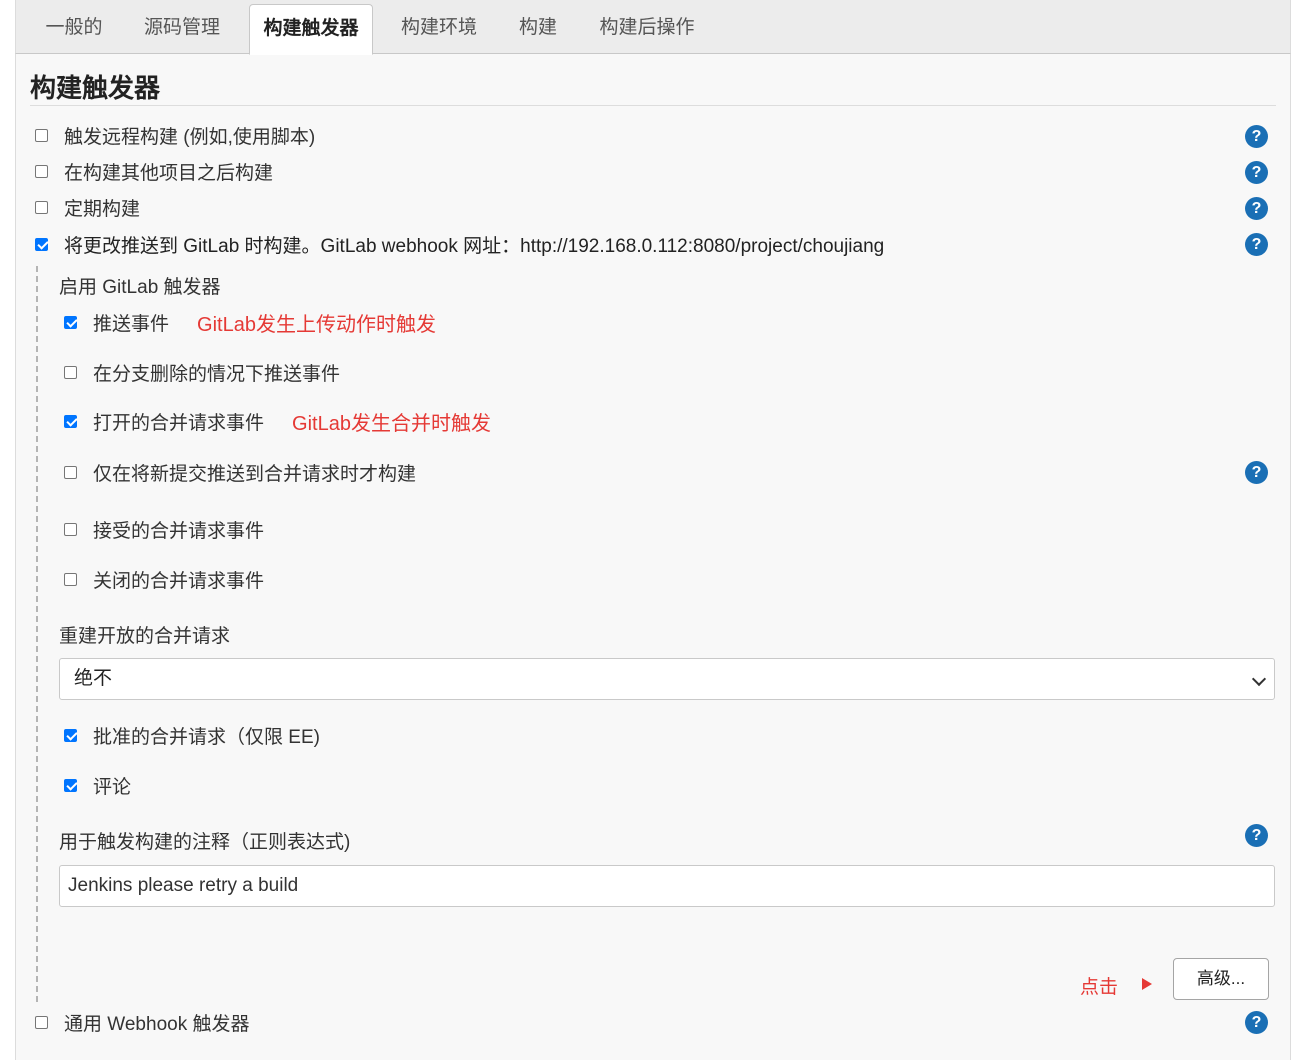  I want to click on push-events-label: 推送事件, so click(131, 324).